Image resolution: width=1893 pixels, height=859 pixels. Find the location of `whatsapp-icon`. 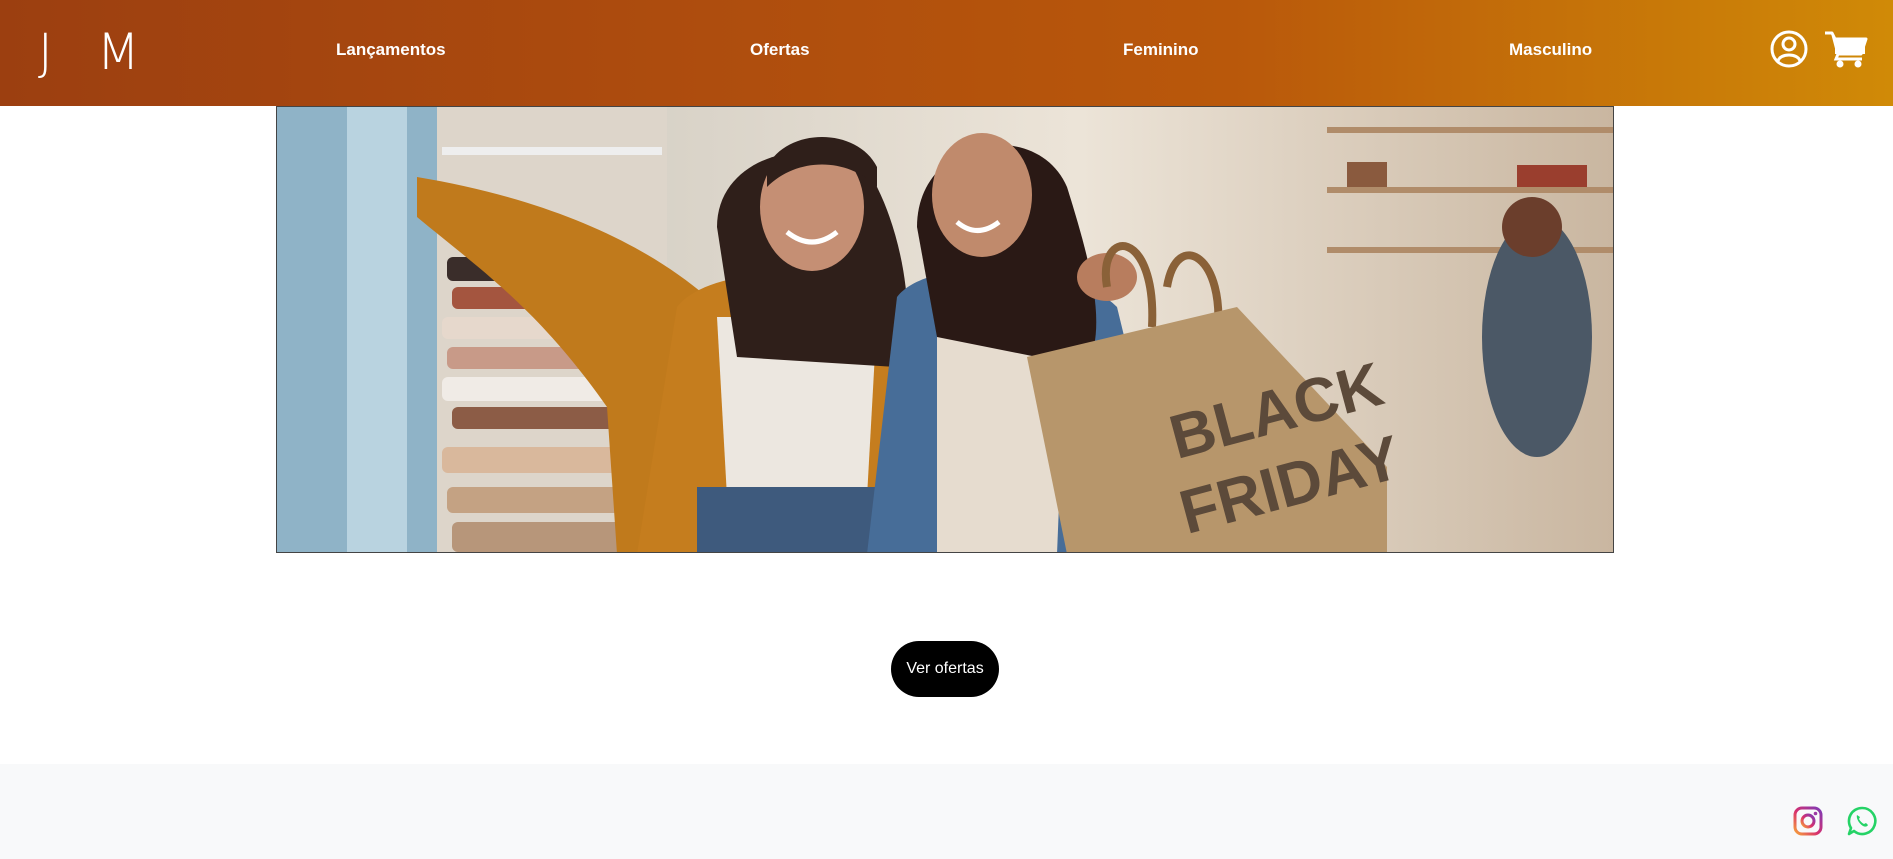

whatsapp-icon is located at coordinates (1862, 821).